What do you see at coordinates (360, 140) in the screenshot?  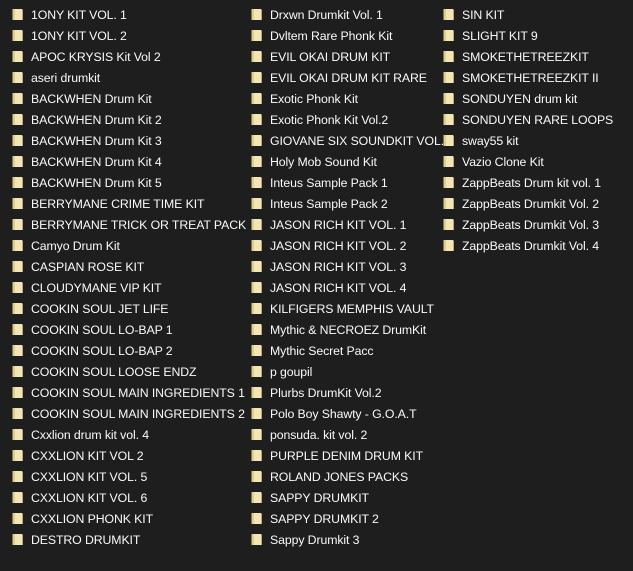 I see `file-name-label: GIOVANE SIX SOUNDKIT VOL.1` at bounding box center [360, 140].